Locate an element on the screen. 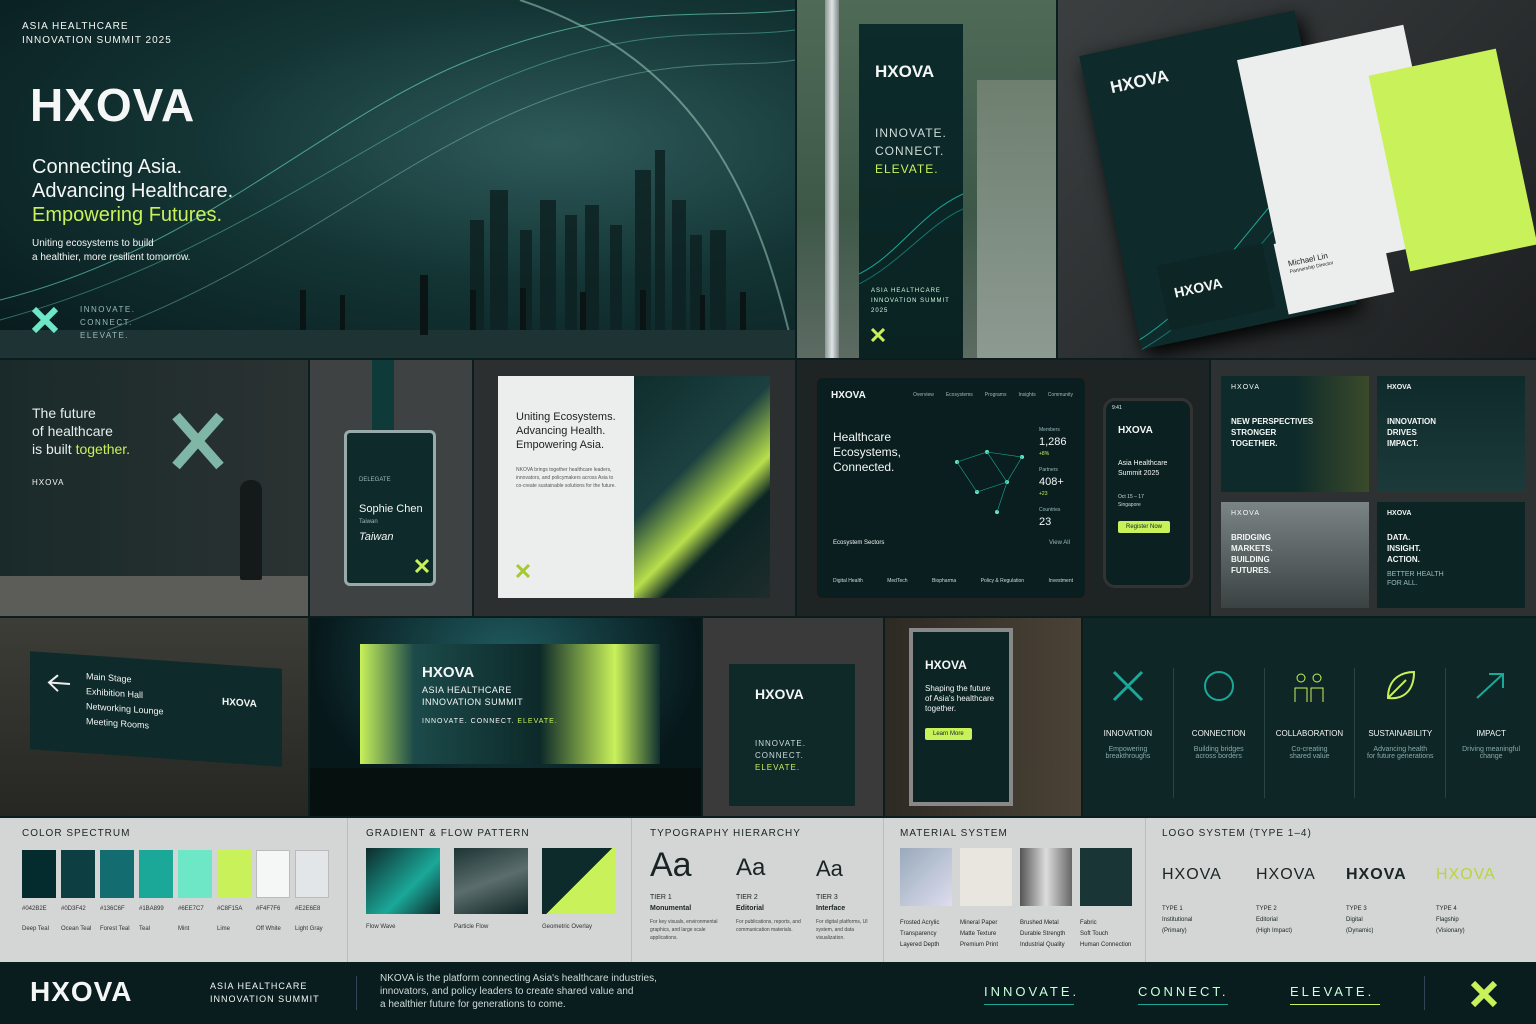 The image size is (1536, 1024). sector-item: Digital Health is located at coordinates (848, 570).